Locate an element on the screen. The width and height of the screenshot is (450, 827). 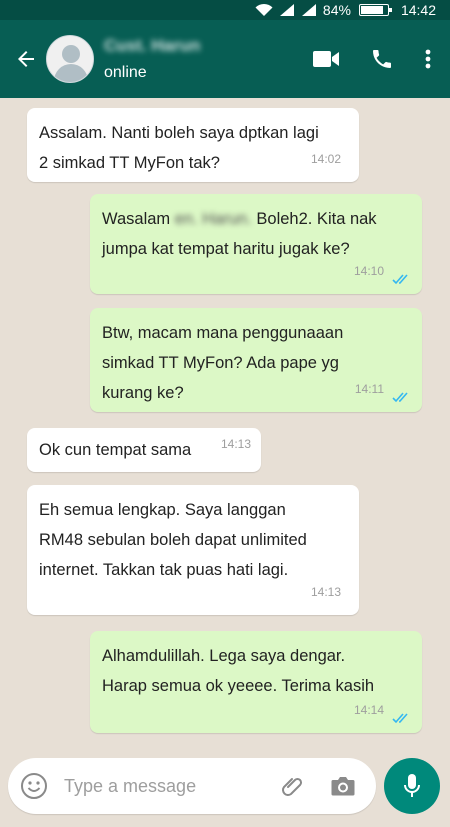
back-button is located at coordinates (26, 59).